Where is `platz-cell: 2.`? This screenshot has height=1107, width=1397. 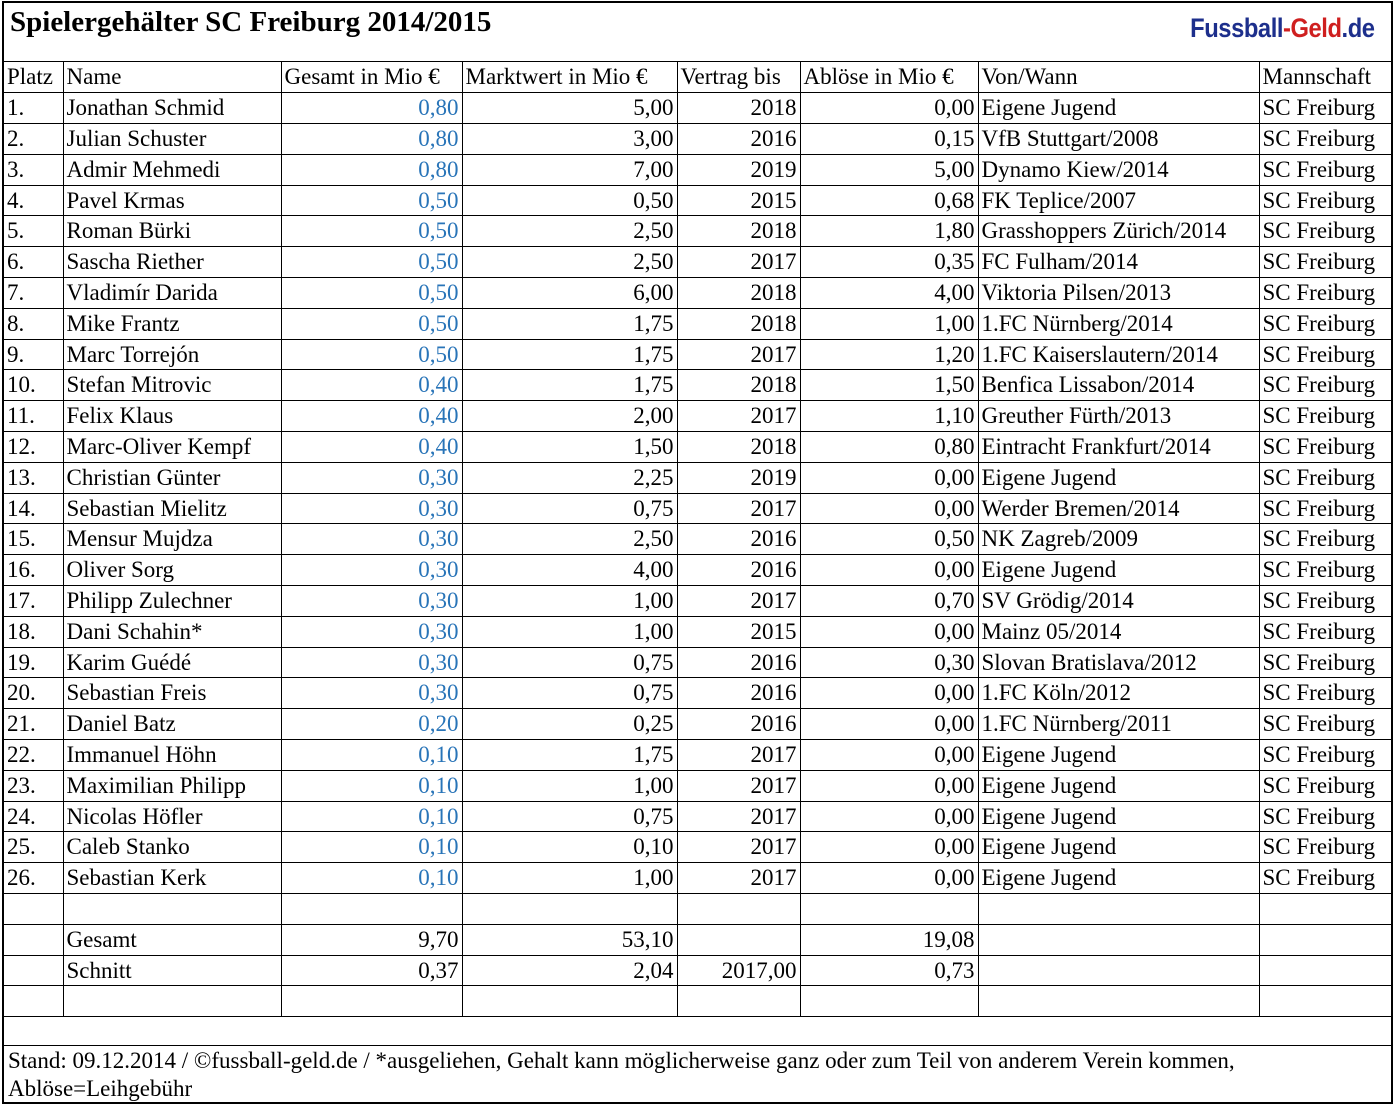 platz-cell: 2. is located at coordinates (34, 139).